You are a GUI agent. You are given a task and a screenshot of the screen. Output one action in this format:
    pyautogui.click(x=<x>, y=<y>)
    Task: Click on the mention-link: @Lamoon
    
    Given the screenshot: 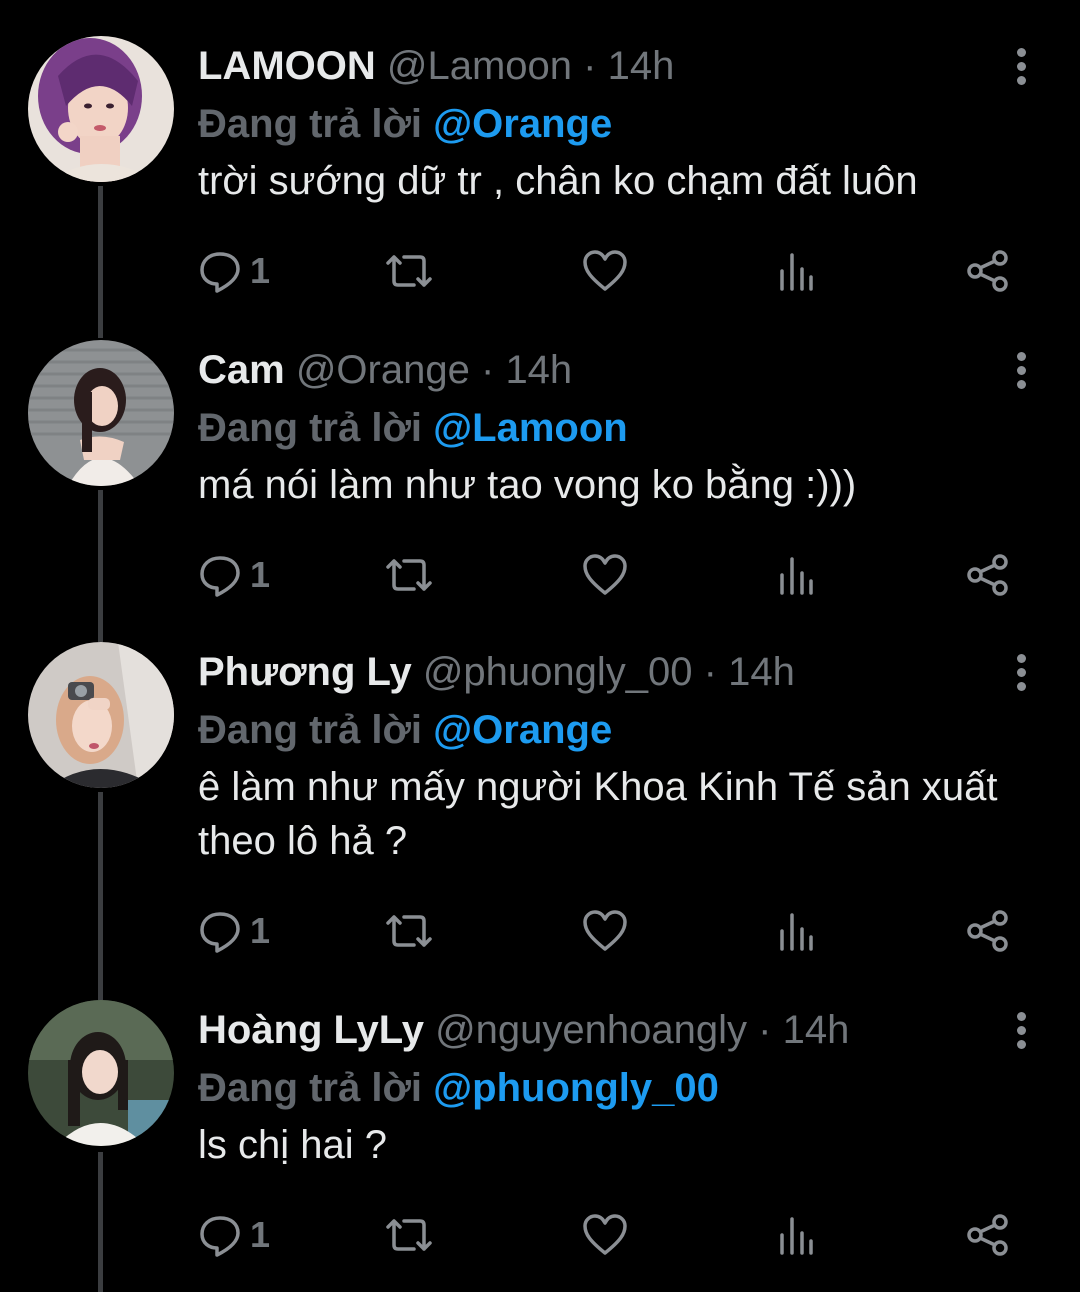 What is the action you would take?
    pyautogui.click(x=530, y=428)
    